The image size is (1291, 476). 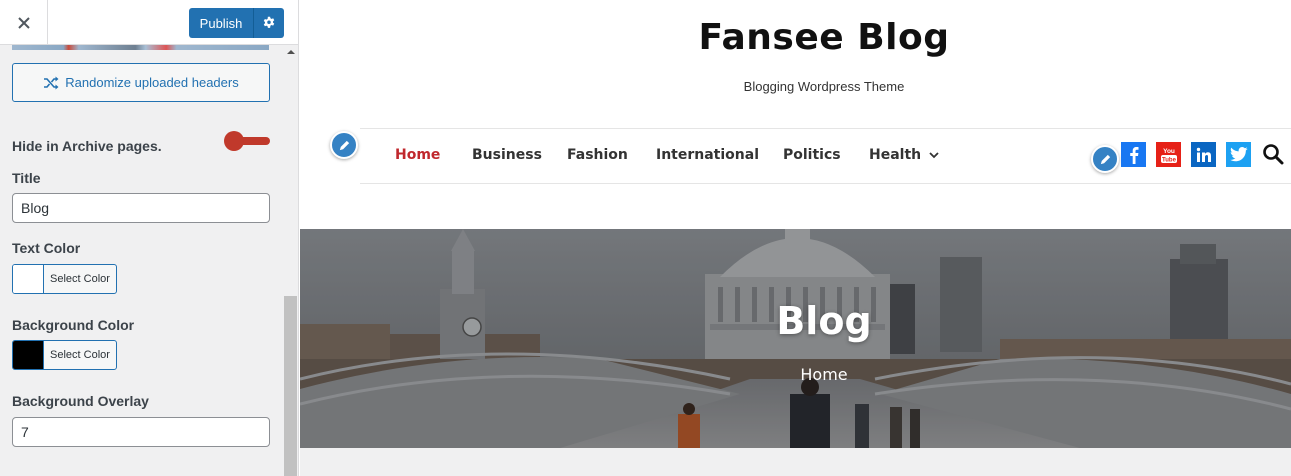 I want to click on scroll-up-arrow-icon, so click(x=291, y=52).